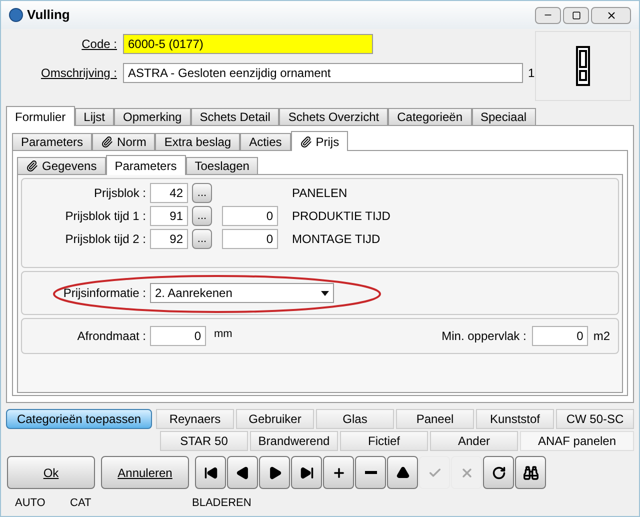 This screenshot has height=517, width=640. What do you see at coordinates (435, 419) in the screenshot?
I see `category-button: Paneel` at bounding box center [435, 419].